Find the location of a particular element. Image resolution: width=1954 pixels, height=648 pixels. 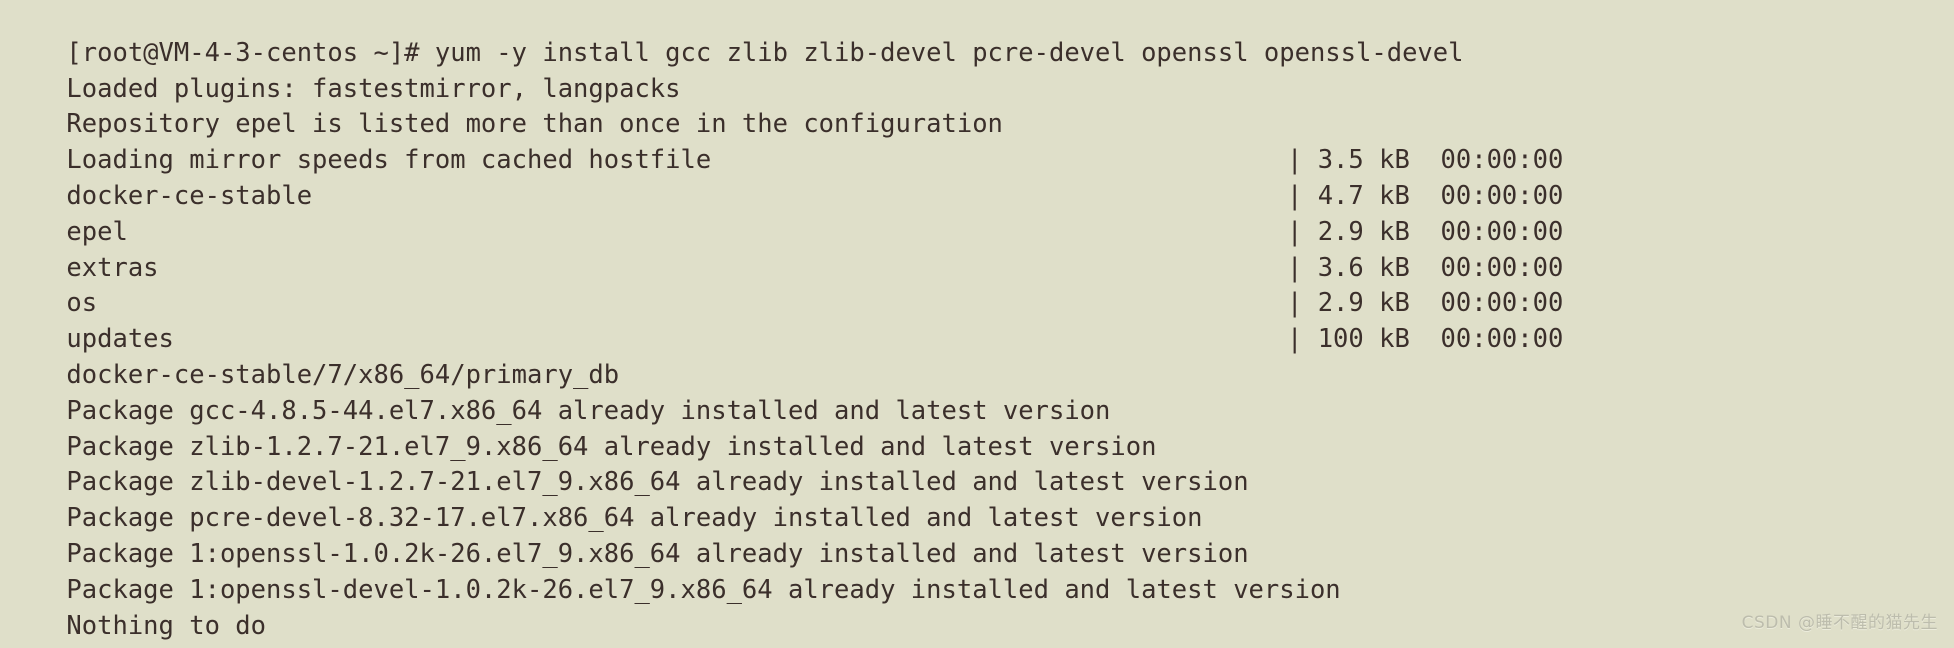

repo-size: | 3.6 kB 00:00:00 is located at coordinates (1425, 267).